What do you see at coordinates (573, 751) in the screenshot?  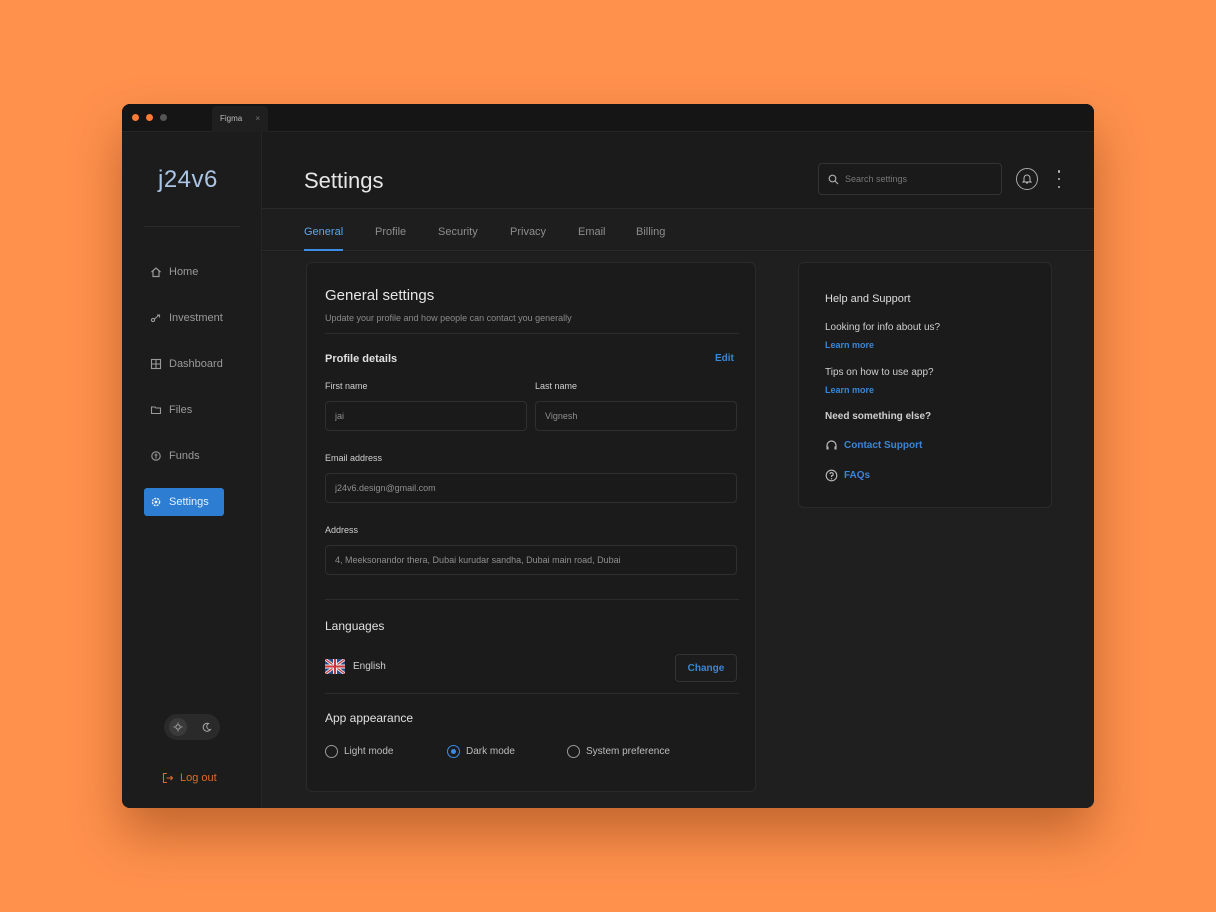 I see `system-preference-radio` at bounding box center [573, 751].